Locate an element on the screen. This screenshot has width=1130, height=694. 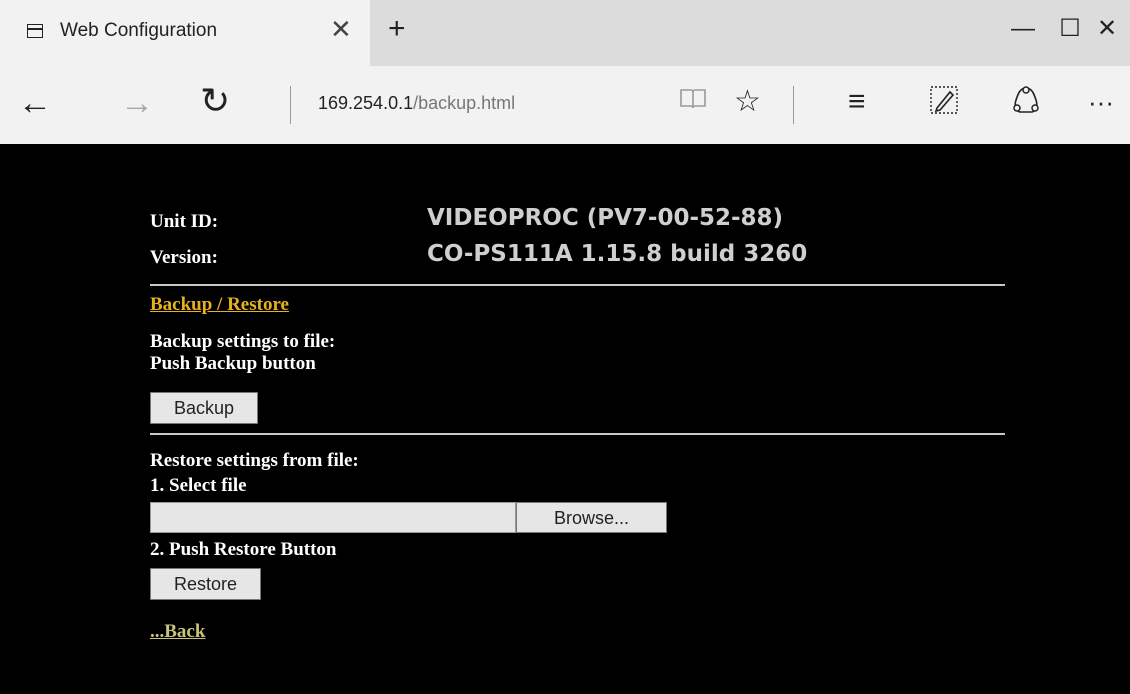
hub-icon: ≡ is located at coordinates (857, 102).